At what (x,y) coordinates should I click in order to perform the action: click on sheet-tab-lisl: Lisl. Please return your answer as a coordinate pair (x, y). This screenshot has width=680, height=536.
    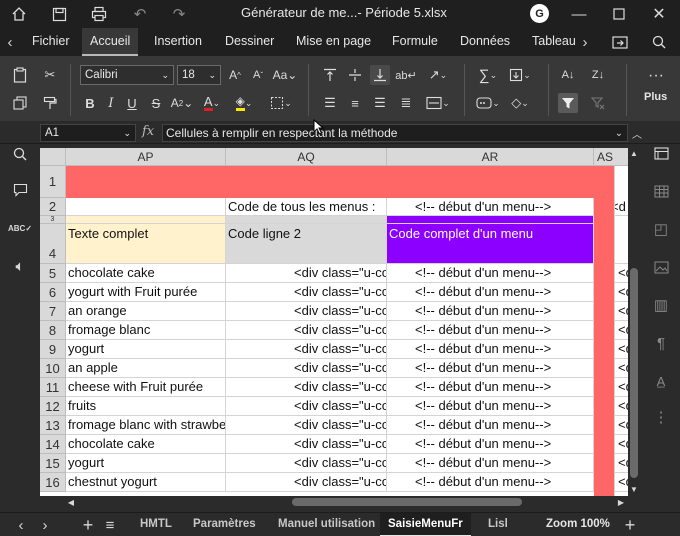
    Looking at the image, I should click on (494, 524).